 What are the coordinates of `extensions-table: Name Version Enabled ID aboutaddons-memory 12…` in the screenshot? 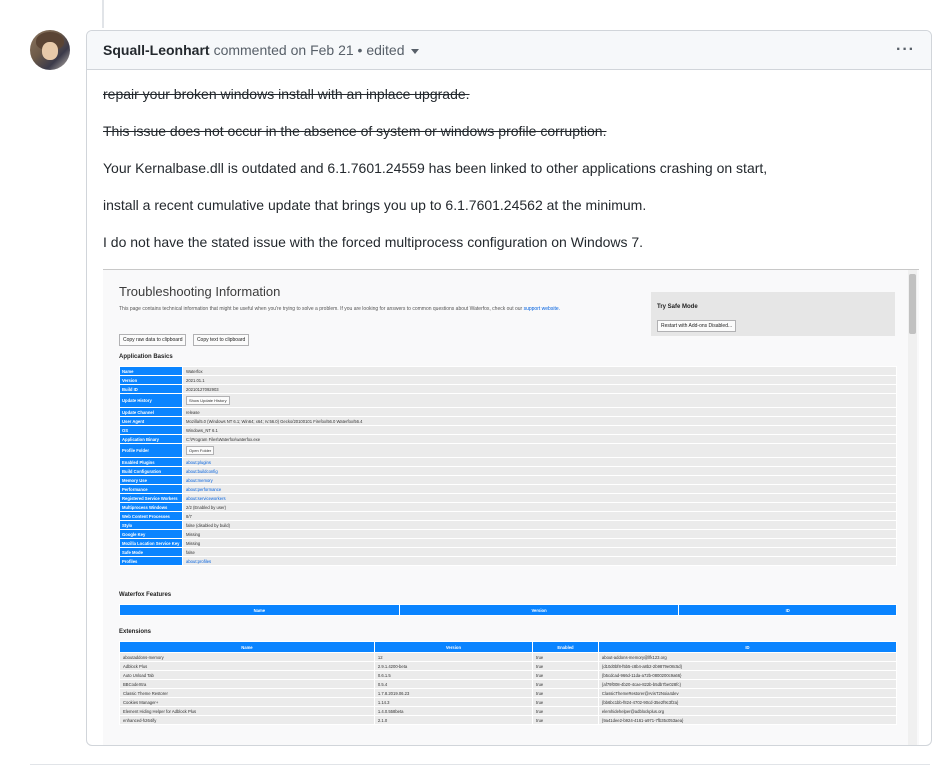 It's located at (508, 683).